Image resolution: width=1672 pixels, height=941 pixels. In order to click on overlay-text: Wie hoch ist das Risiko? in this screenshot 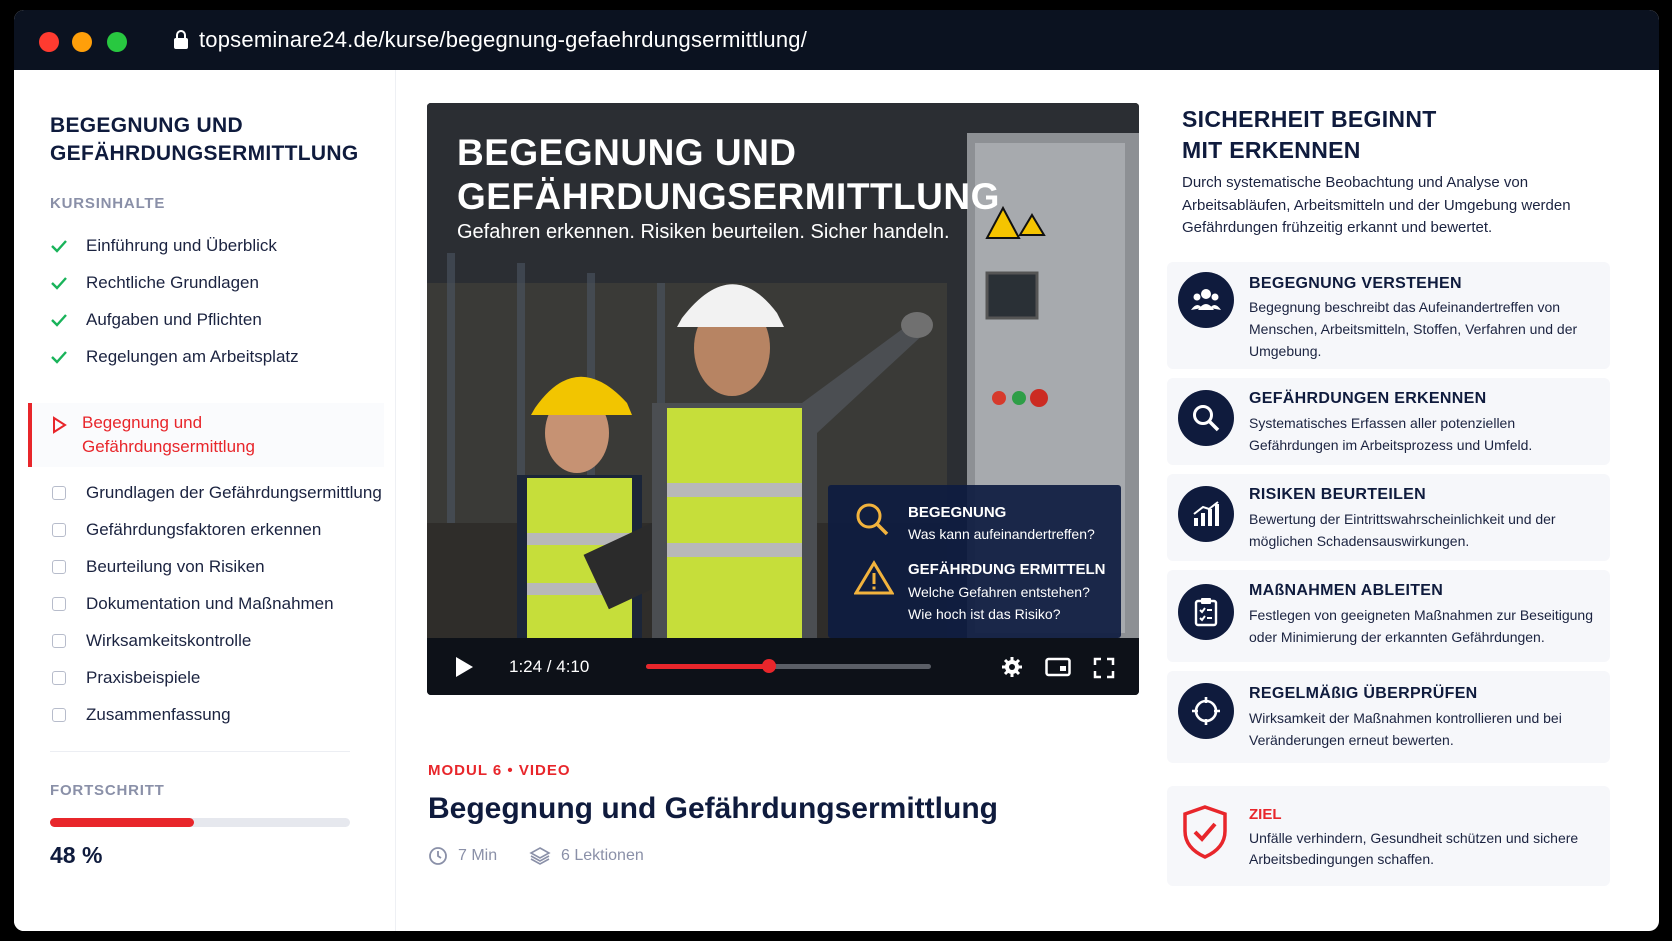, I will do `click(984, 614)`.